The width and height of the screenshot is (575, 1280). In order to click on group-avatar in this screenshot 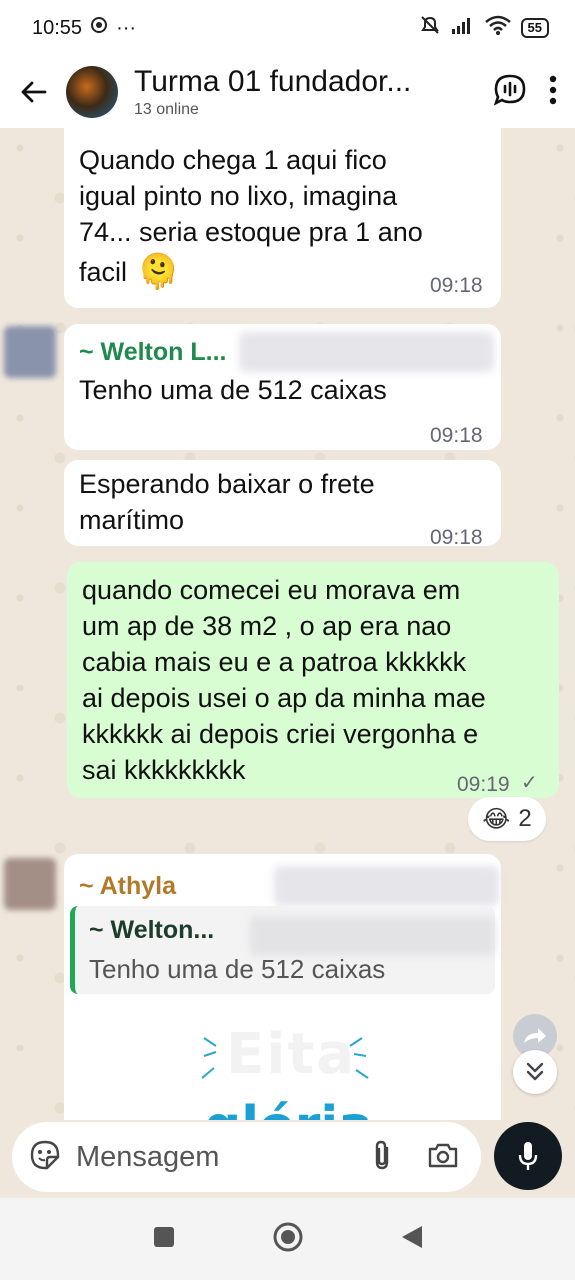, I will do `click(92, 92)`.